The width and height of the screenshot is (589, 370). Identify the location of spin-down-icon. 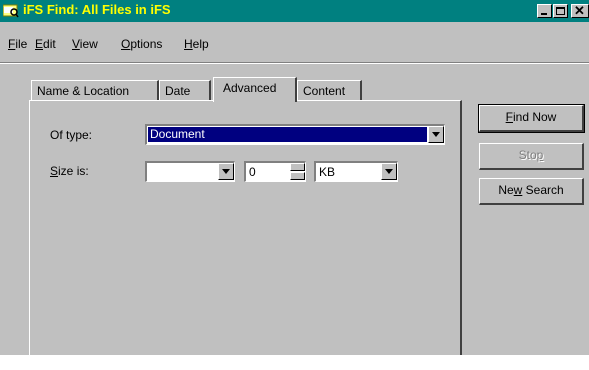
(297, 176).